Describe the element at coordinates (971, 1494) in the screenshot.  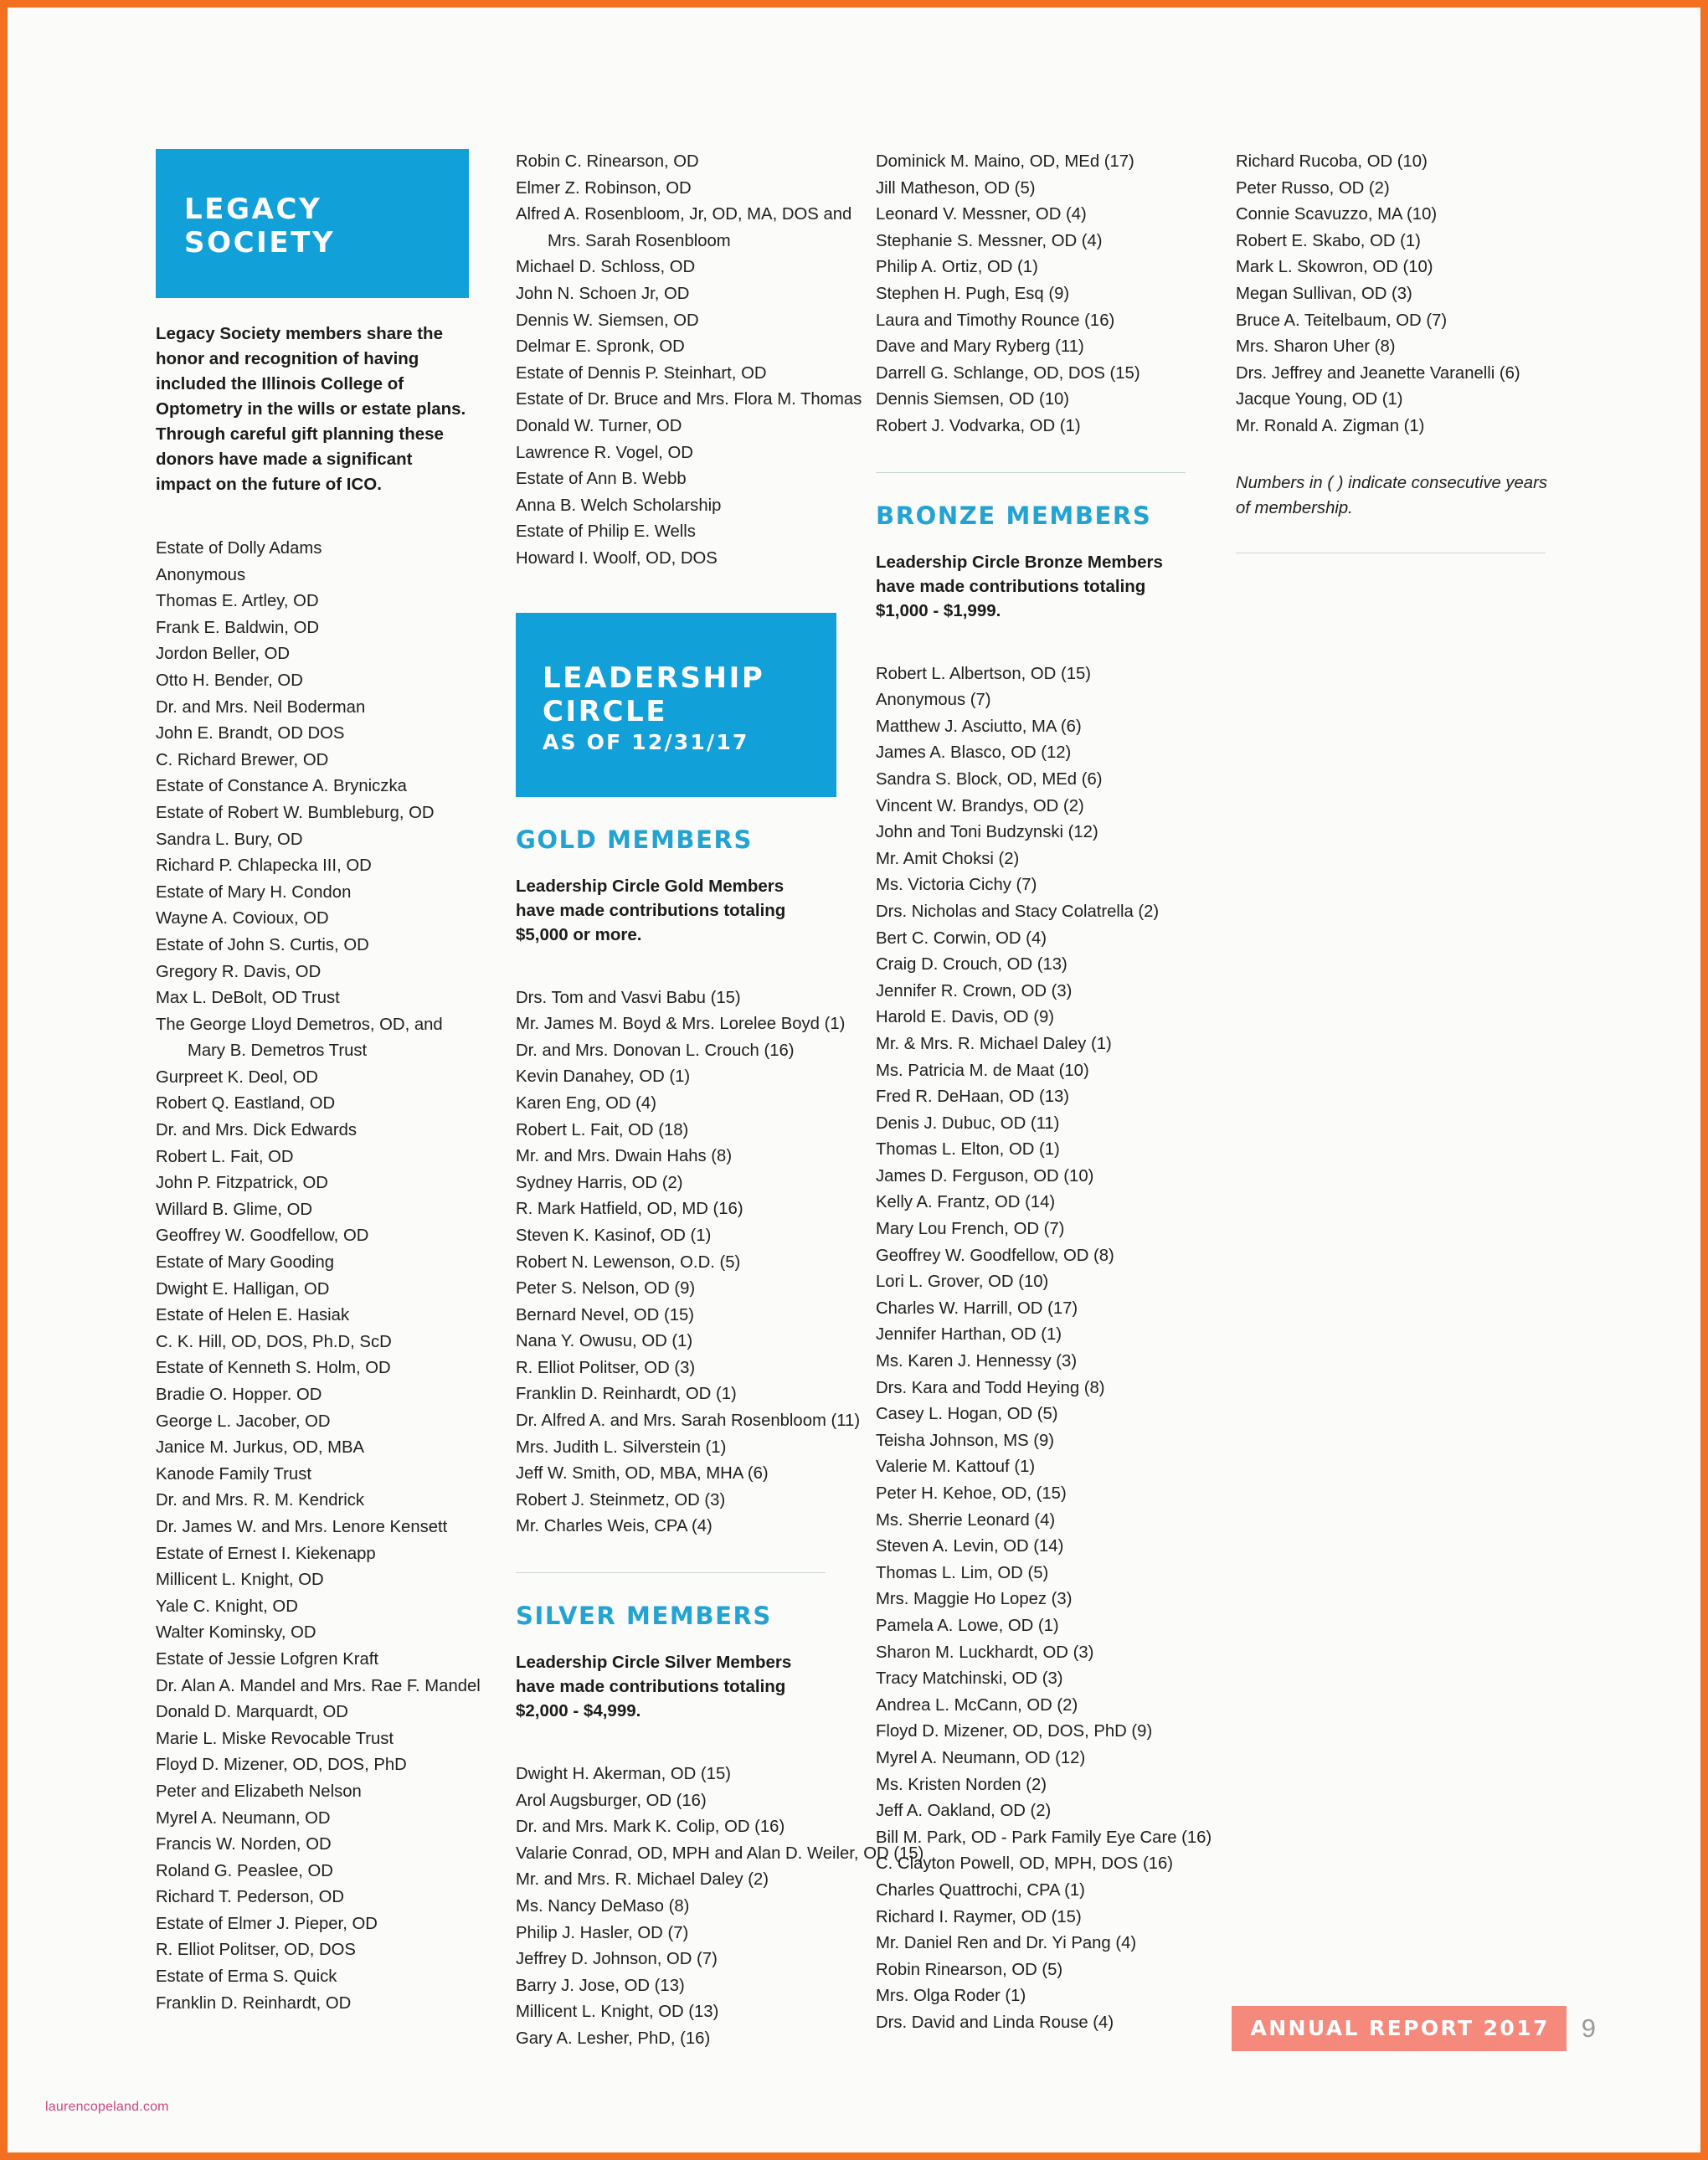
I see `list-item: Peter H. Kehoe, OD, (15)` at that location.